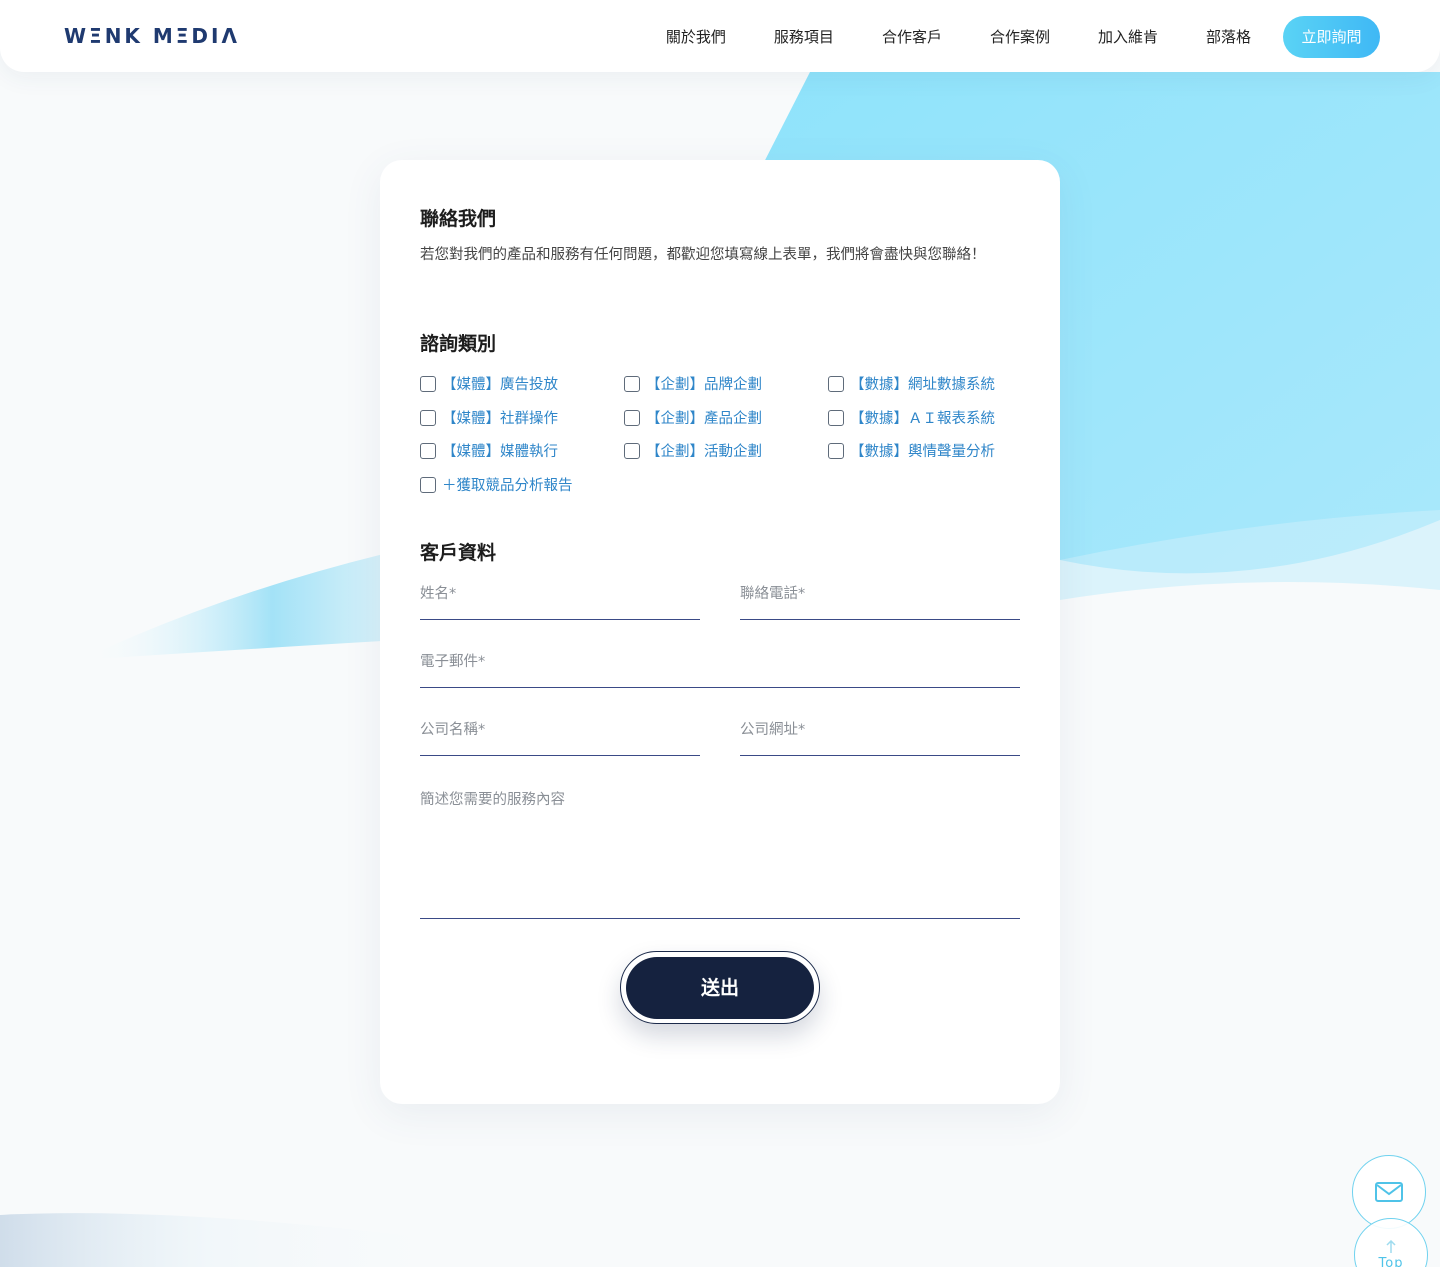  I want to click on category-option-web-data-system: 【數據】網址數據系統, so click(911, 383).